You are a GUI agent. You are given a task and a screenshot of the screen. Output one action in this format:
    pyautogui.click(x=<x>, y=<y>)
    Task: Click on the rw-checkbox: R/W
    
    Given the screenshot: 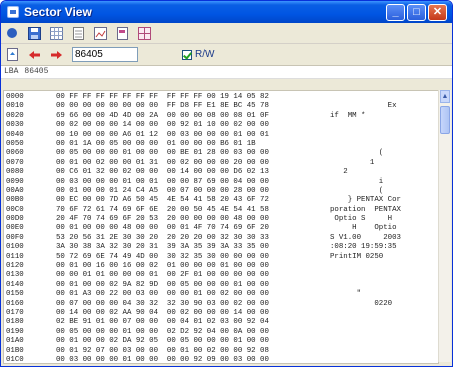 What is the action you would take?
    pyautogui.click(x=198, y=54)
    